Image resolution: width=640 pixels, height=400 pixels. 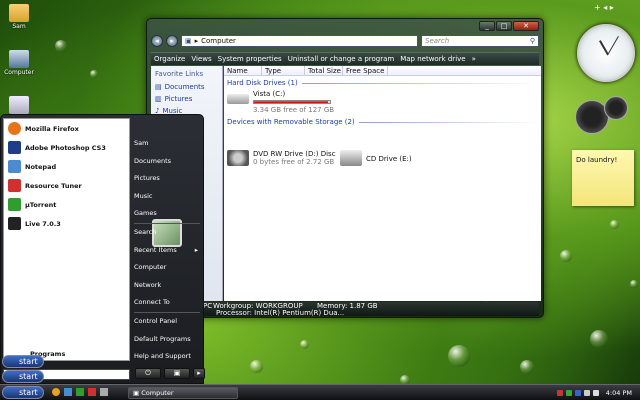 What do you see at coordinates (157, 41) in the screenshot?
I see `back-button: ◂` at bounding box center [157, 41].